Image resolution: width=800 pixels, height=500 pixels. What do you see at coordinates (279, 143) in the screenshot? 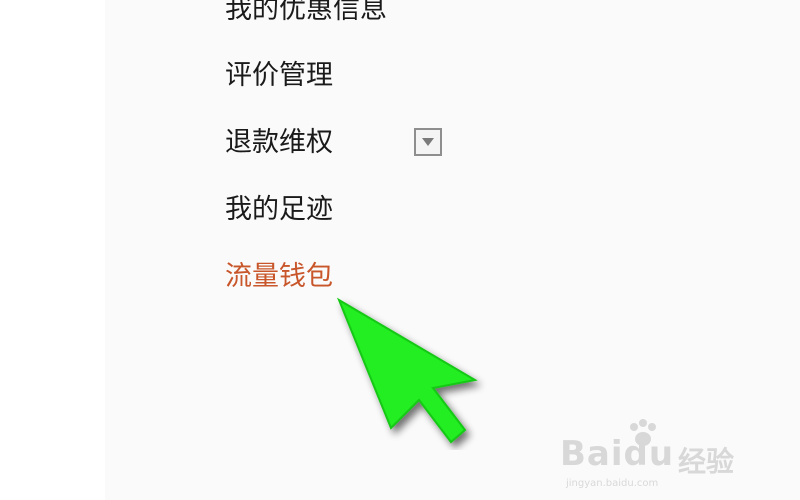
I see `menu-item-refund-rights: 退款维权` at bounding box center [279, 143].